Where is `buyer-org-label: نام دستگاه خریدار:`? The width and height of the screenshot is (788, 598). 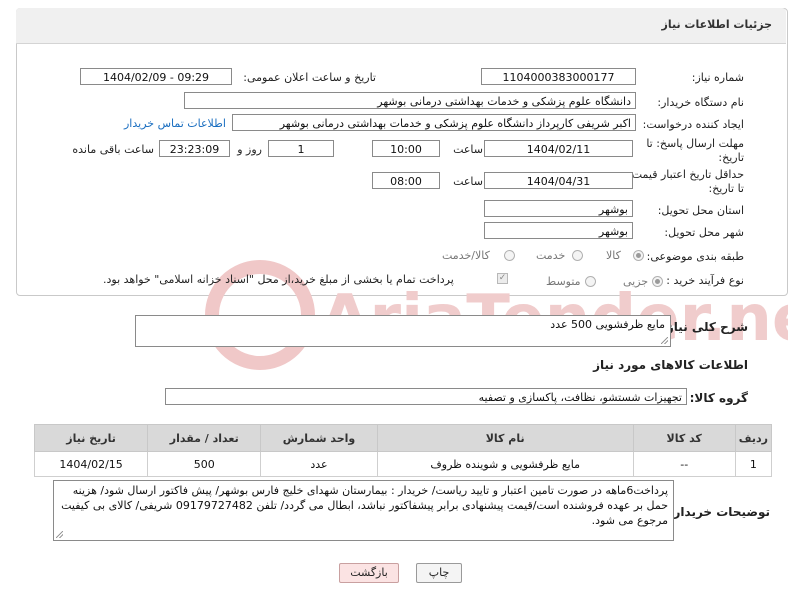 buyer-org-label: نام دستگاه خریدار: is located at coordinates (700, 102).